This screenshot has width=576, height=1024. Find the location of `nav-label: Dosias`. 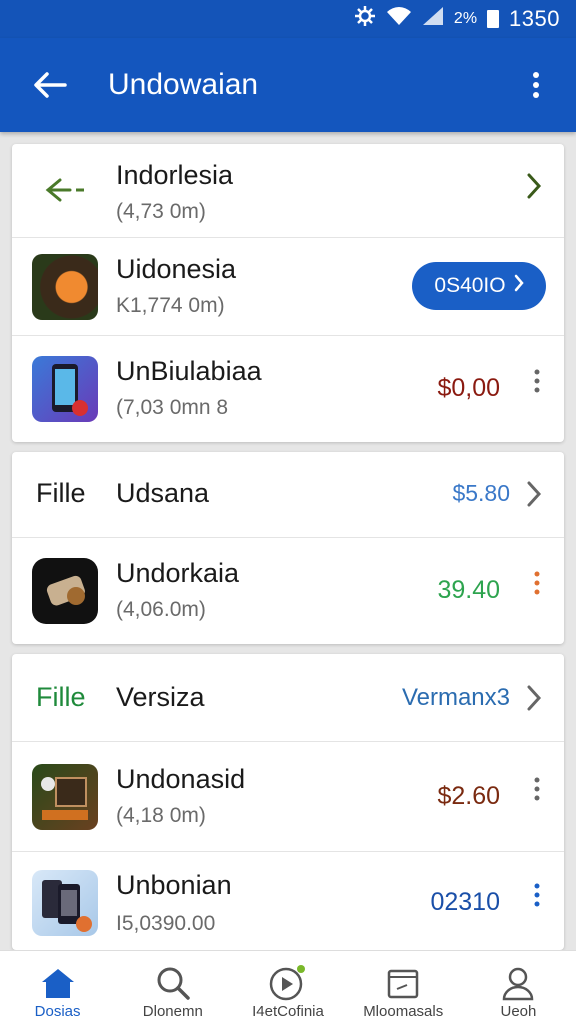

nav-label: Dosias is located at coordinates (57, 1011).